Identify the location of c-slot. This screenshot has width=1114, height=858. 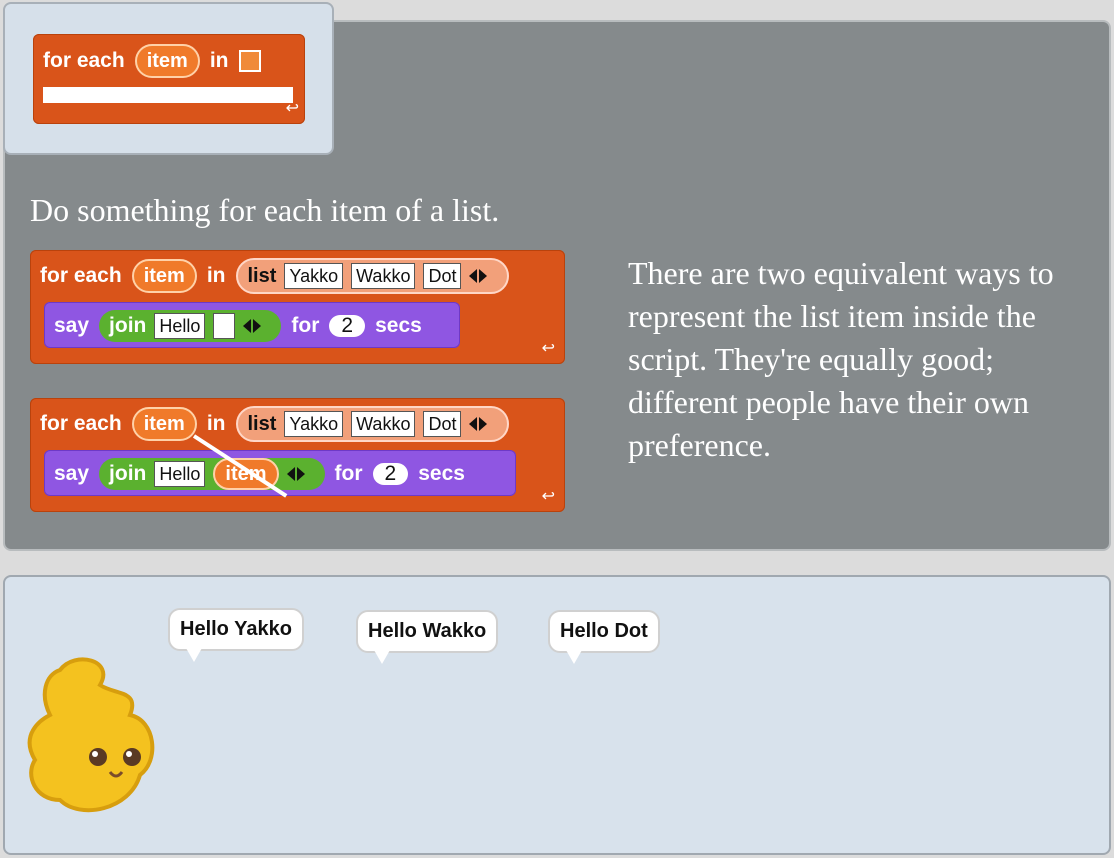
(168, 95).